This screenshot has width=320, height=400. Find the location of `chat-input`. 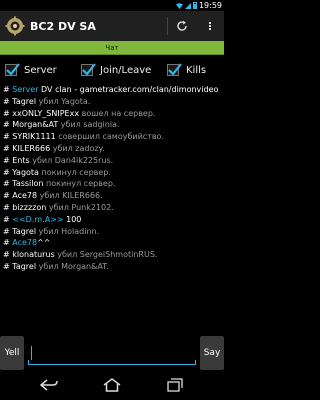

chat-input is located at coordinates (112, 353).